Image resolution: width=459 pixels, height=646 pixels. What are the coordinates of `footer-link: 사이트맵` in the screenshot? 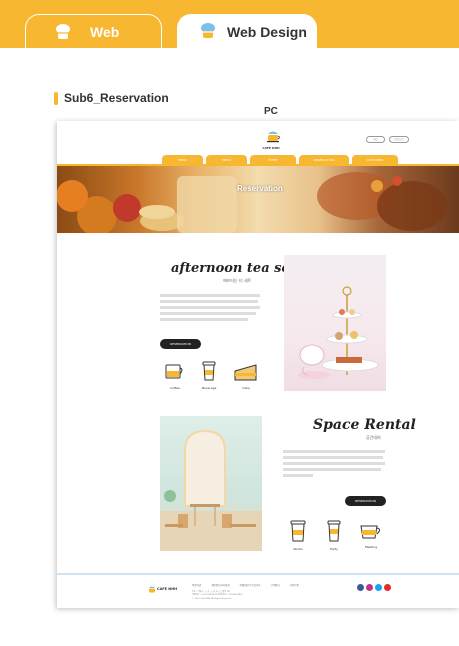 It's located at (294, 585).